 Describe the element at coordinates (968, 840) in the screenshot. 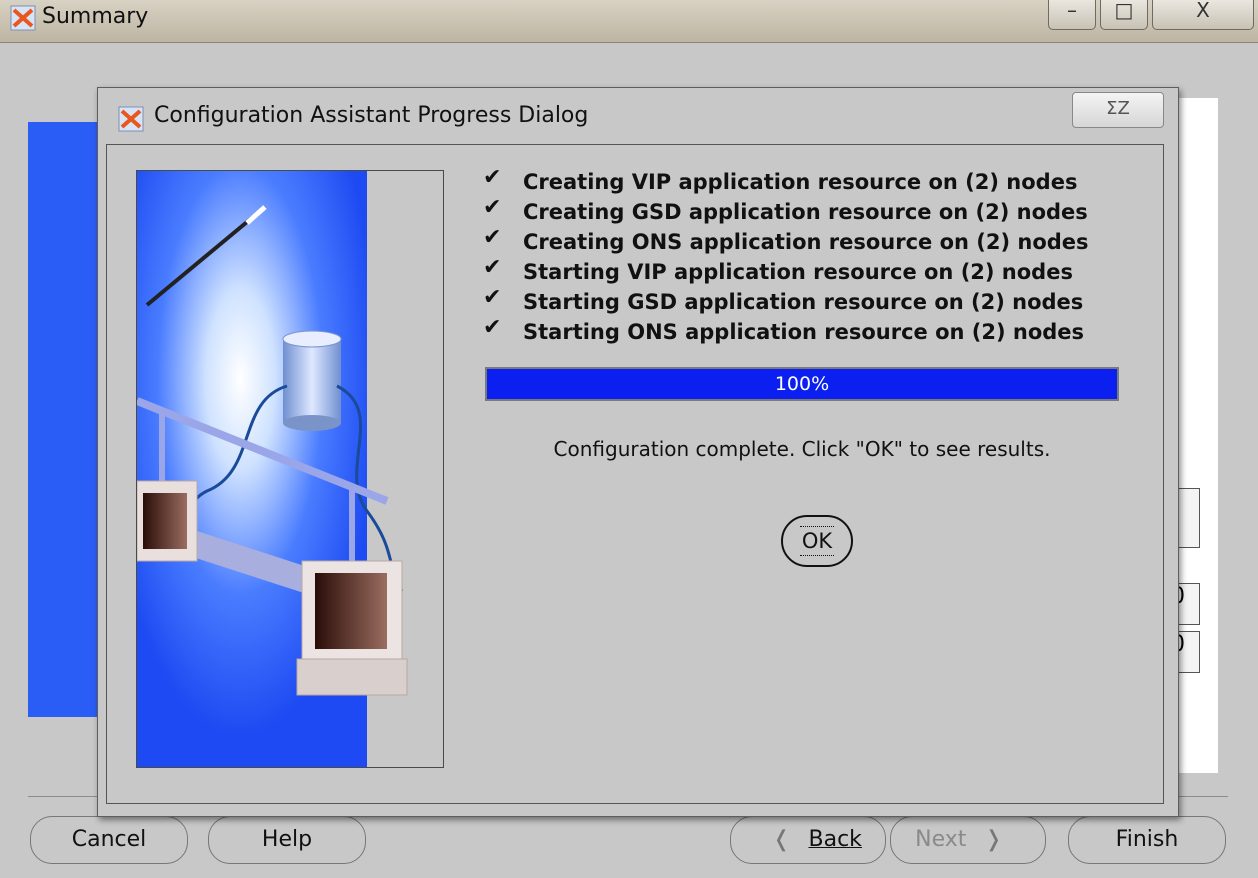

I see `next-button: Next ❭` at that location.